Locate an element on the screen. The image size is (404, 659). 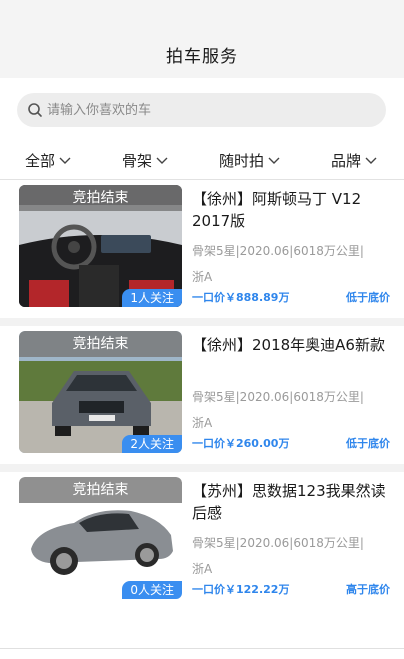
filter-skeleton: 骨架 is located at coordinates (145, 160).